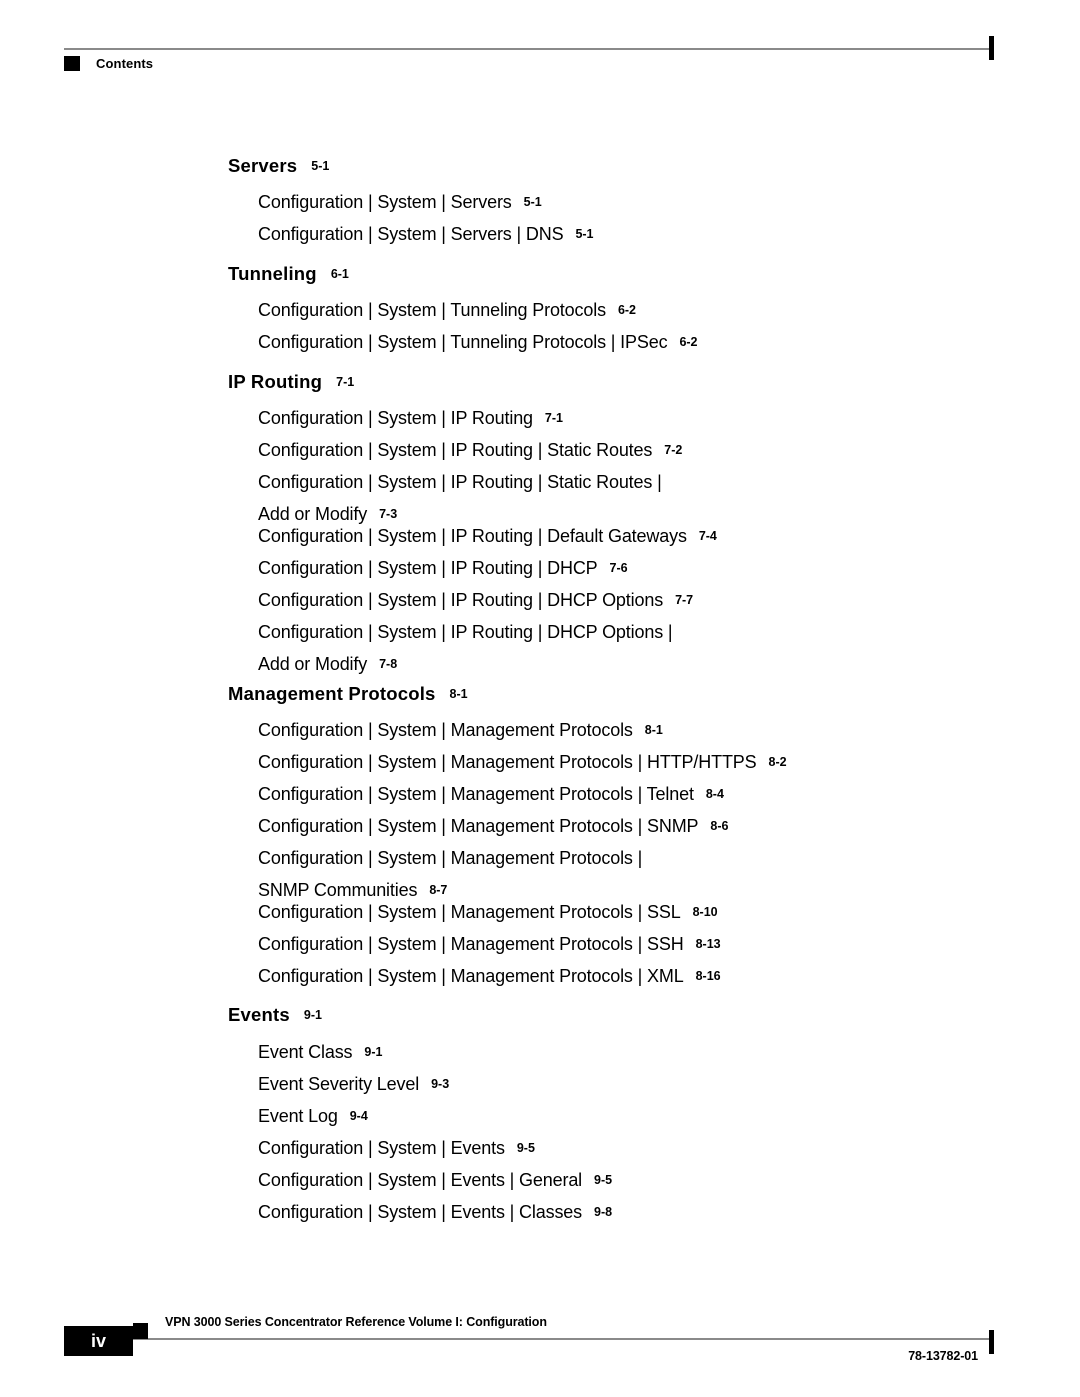 This screenshot has height=1397, width=1080. I want to click on toc-entry-label: Configuration | System | Events, so click(381, 1148).